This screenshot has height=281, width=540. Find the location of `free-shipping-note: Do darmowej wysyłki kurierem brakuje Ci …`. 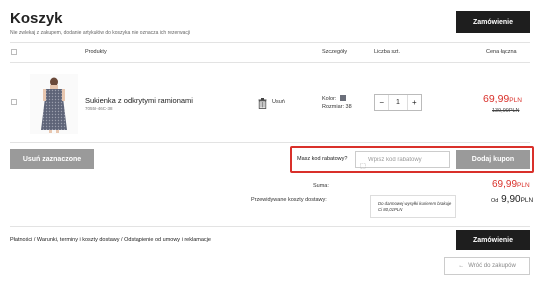

free-shipping-note: Do darmowej wysyłki kurierem brakuje Ci … is located at coordinates (415, 206).